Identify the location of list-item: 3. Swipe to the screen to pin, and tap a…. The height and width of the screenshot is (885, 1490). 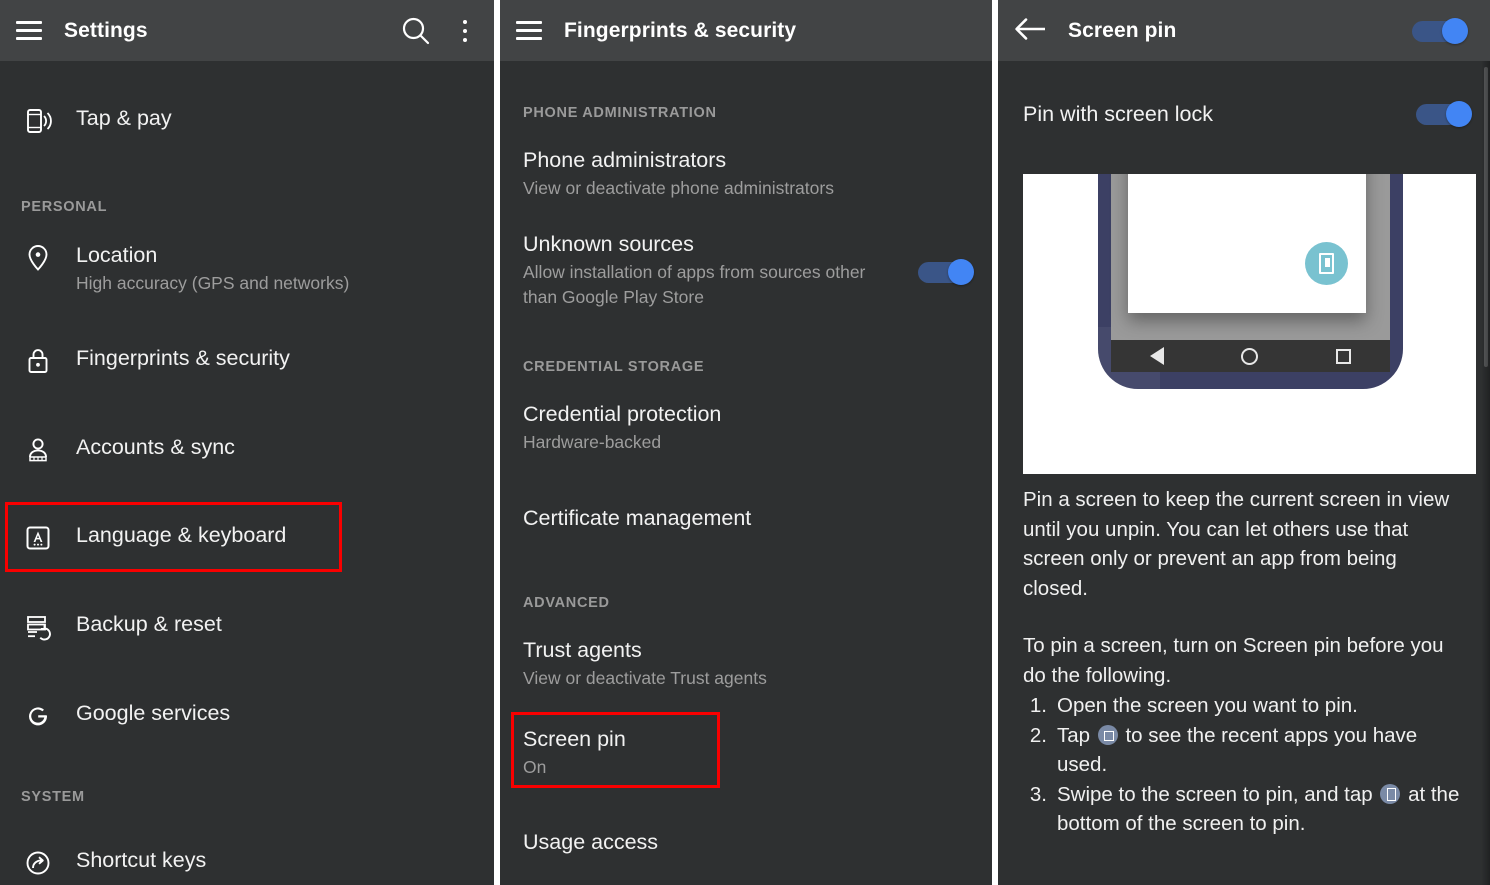
(1245, 809).